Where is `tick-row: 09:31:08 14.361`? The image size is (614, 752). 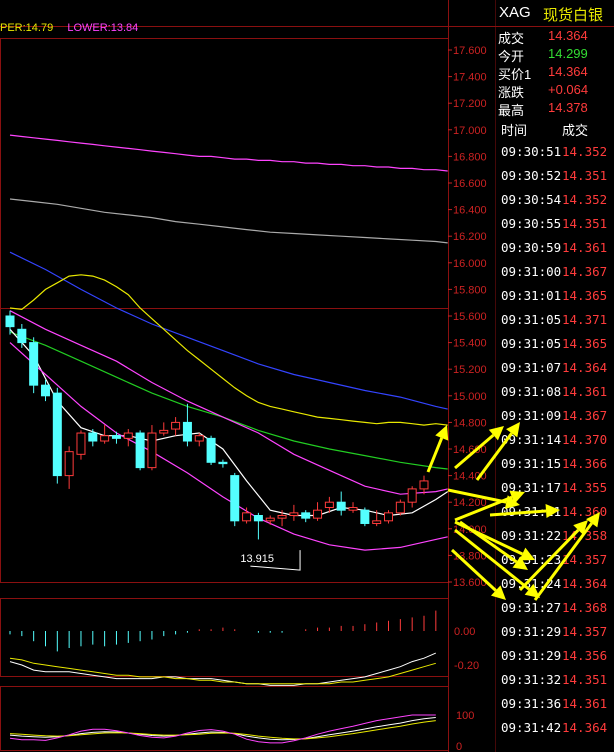 tick-row: 09:31:08 14.361 is located at coordinates (555, 396).